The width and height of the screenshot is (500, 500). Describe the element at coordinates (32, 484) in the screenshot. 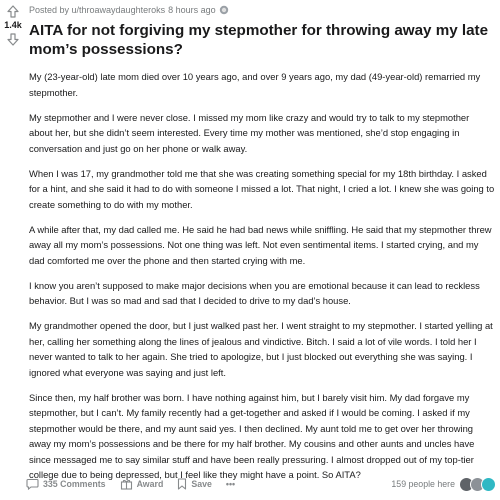

I see `comment-icon` at that location.